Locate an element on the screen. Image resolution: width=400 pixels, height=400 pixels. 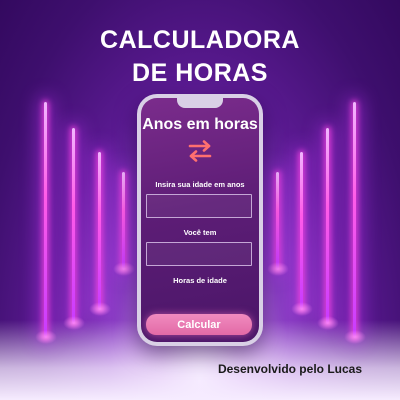
headline-line-2: DE HORAS is located at coordinates (200, 73).